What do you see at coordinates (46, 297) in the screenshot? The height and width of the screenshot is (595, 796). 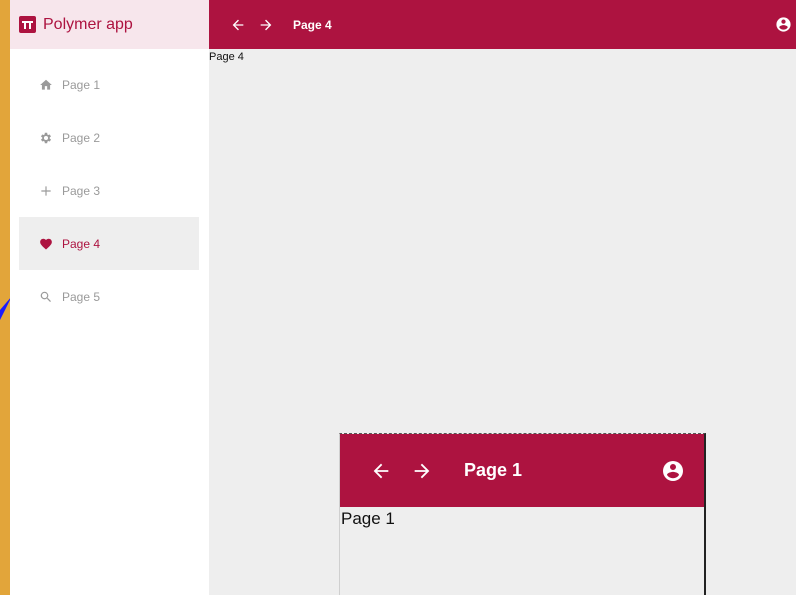 I see `search-icon` at bounding box center [46, 297].